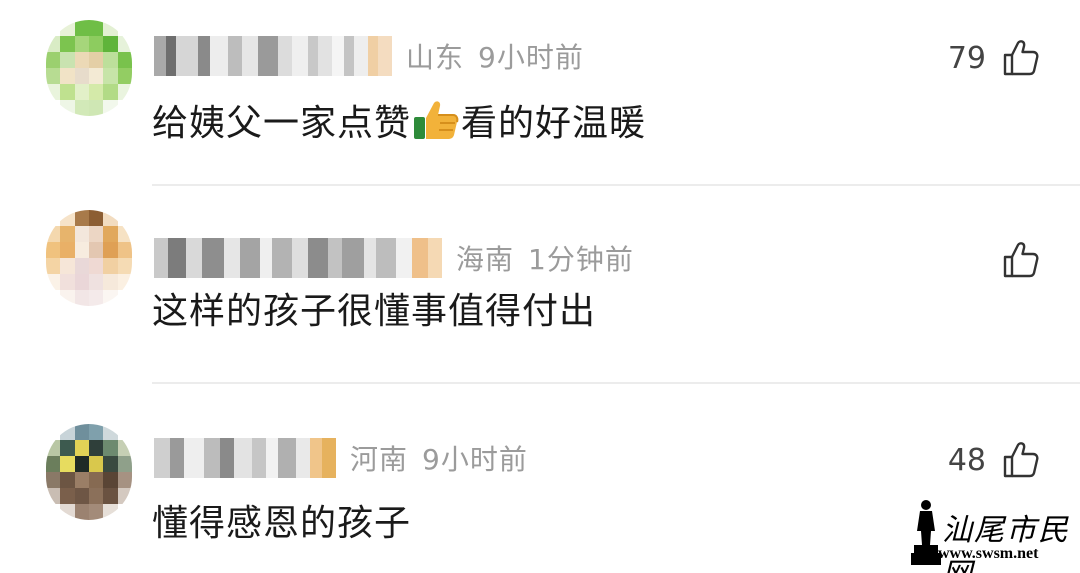 The width and height of the screenshot is (1080, 573). I want to click on like-button, so click(1013, 260).